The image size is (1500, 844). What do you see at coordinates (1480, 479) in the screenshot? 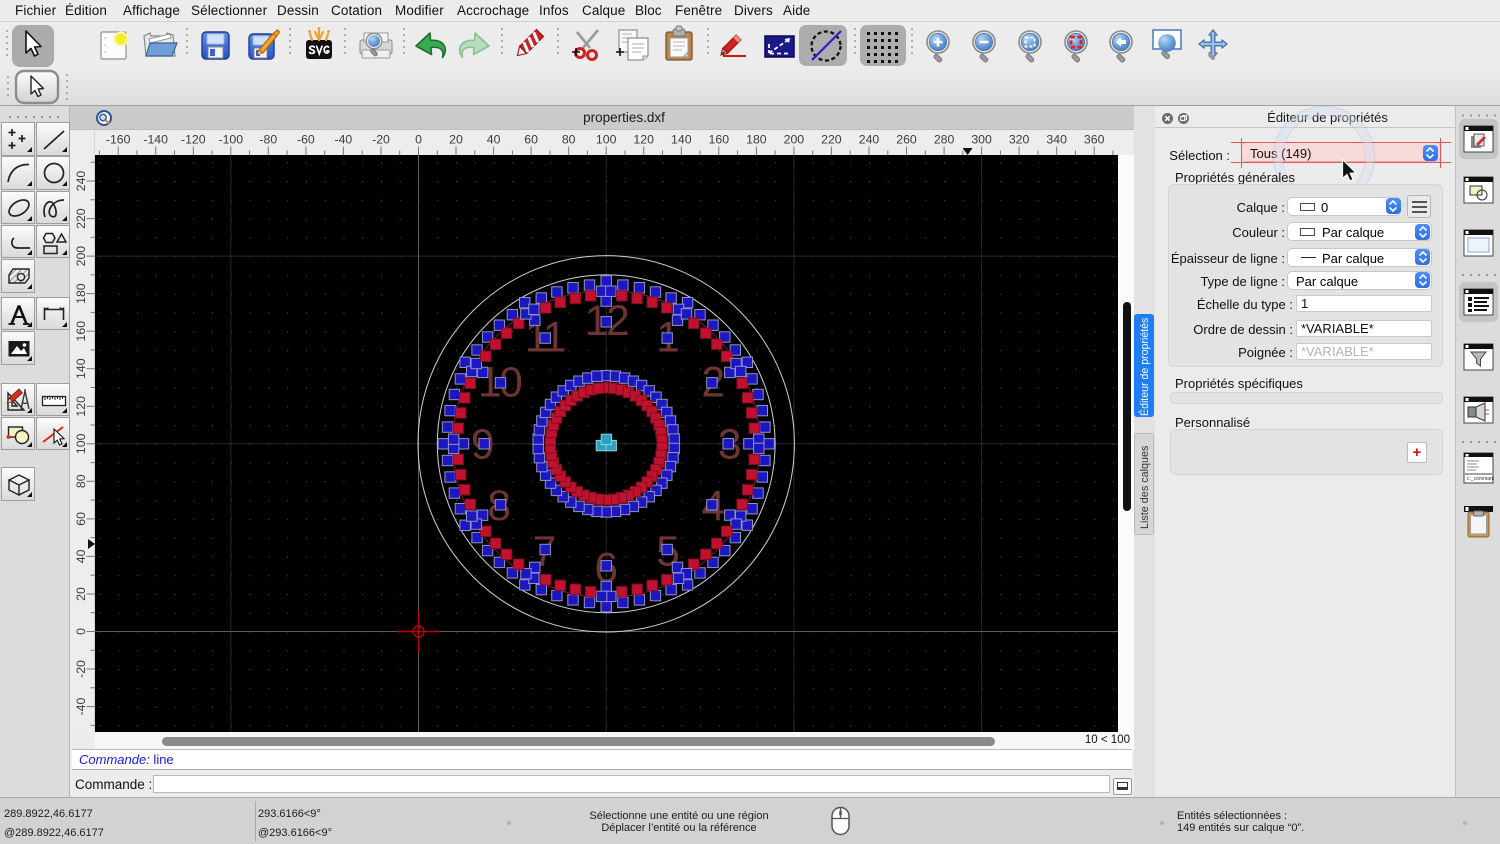
I see `svg-text: c:_command` at bounding box center [1480, 479].